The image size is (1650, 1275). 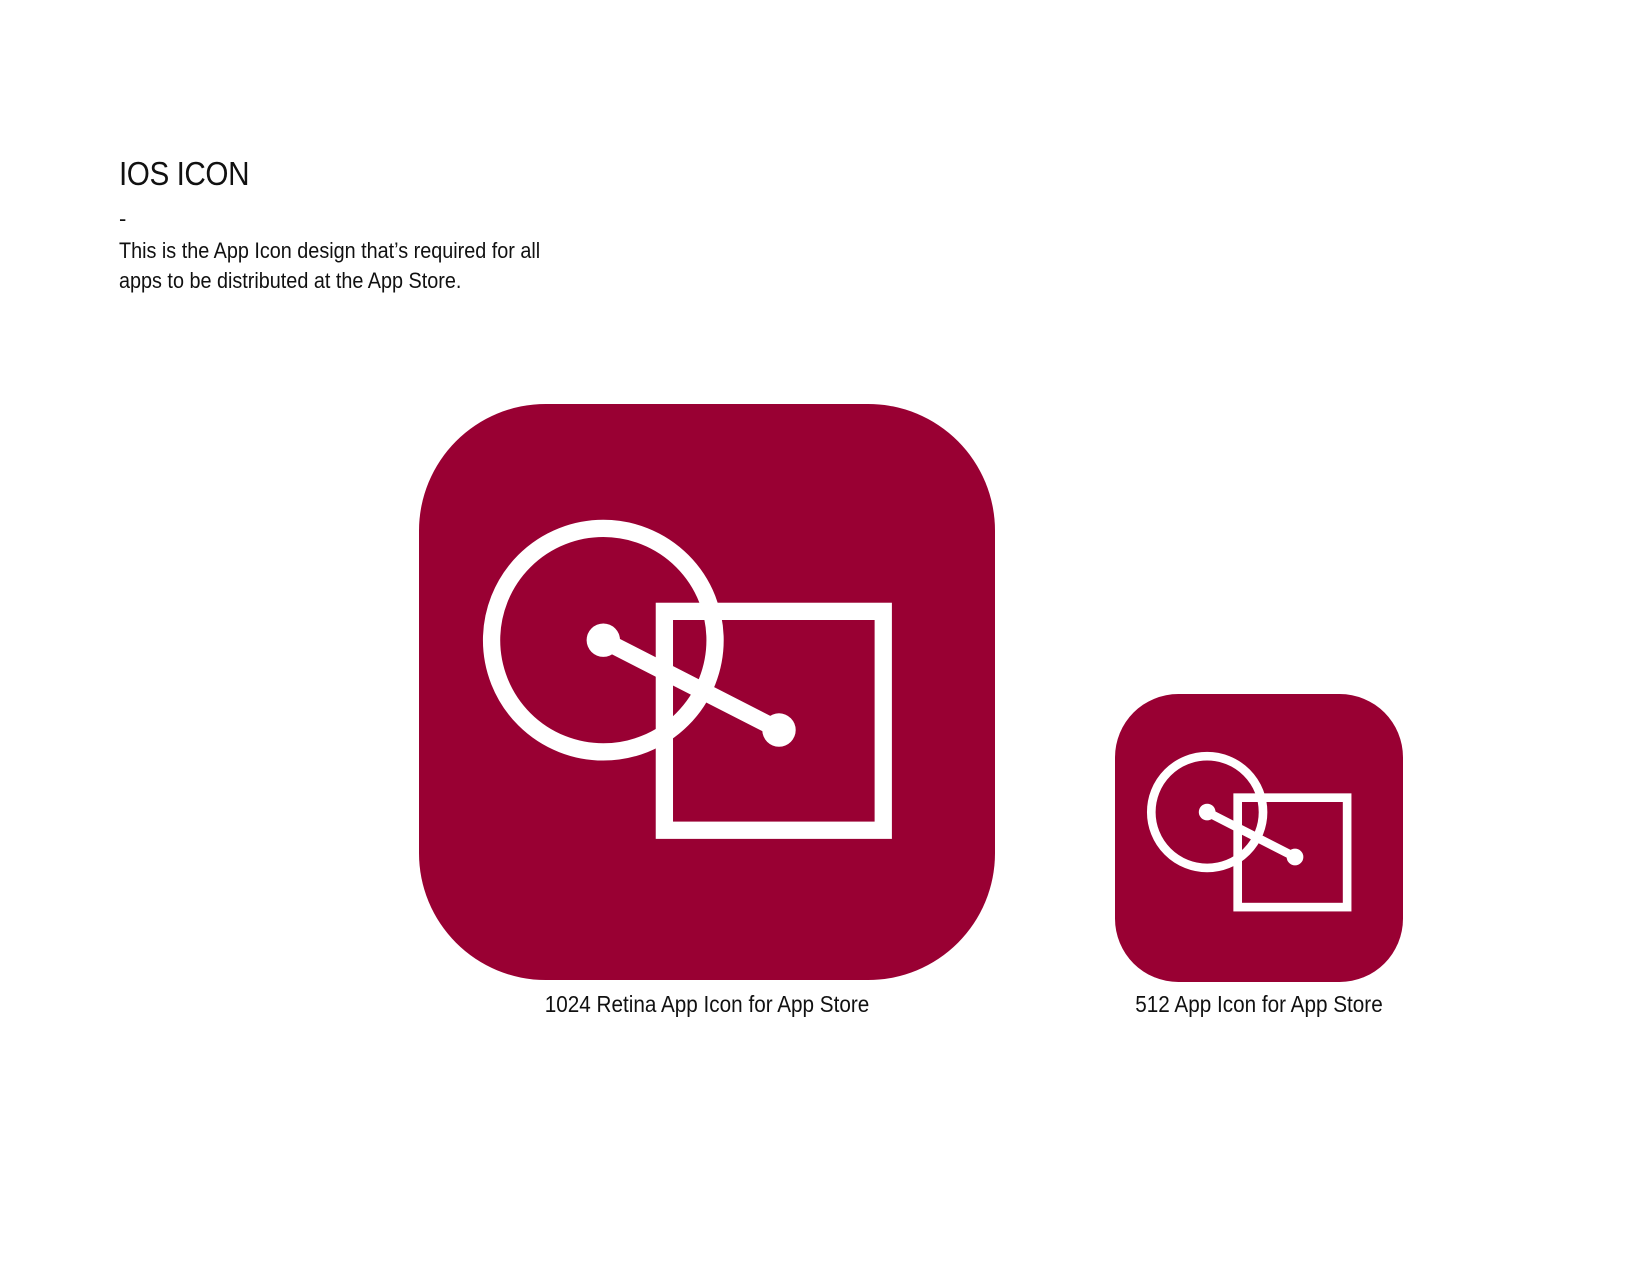 What do you see at coordinates (184, 173) in the screenshot?
I see `page-title: IOS ICON` at bounding box center [184, 173].